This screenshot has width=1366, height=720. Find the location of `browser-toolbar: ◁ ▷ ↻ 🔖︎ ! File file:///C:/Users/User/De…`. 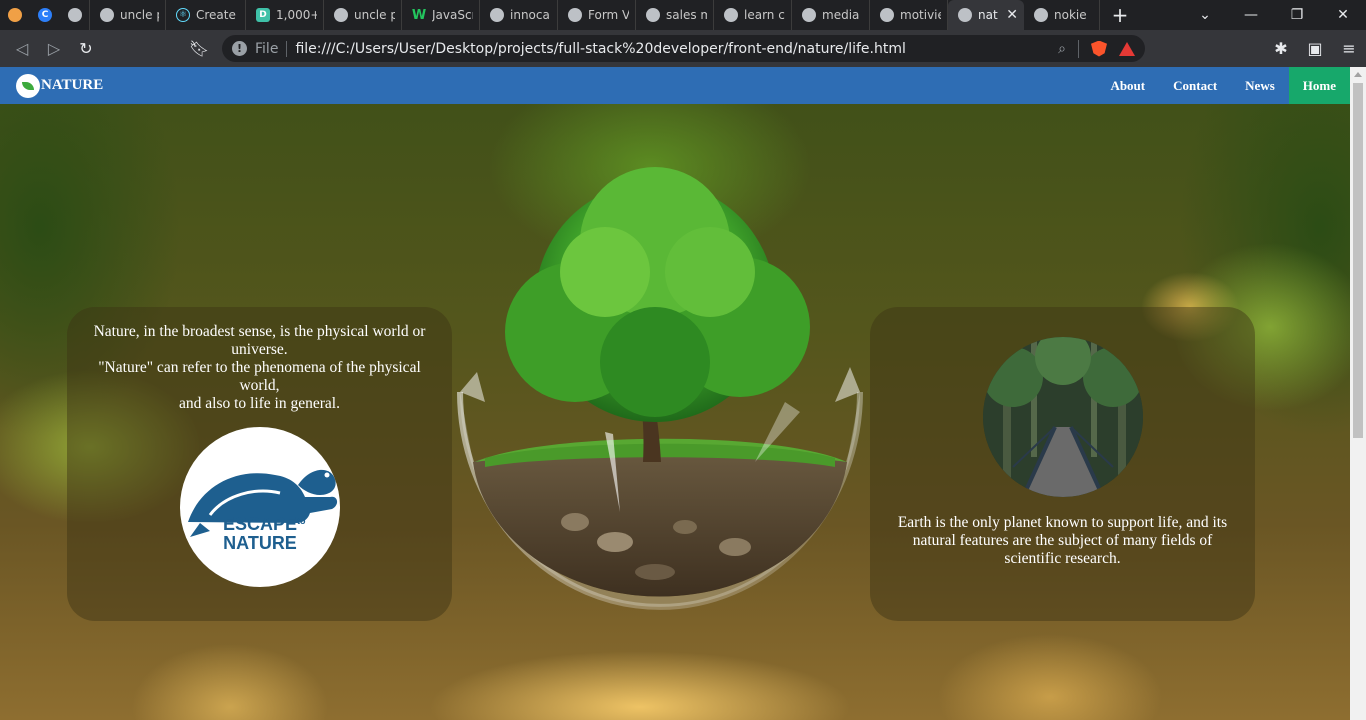

browser-toolbar: ◁ ▷ ↻ 🔖︎ ! File file:///C:/Users/User/De… is located at coordinates (683, 48).